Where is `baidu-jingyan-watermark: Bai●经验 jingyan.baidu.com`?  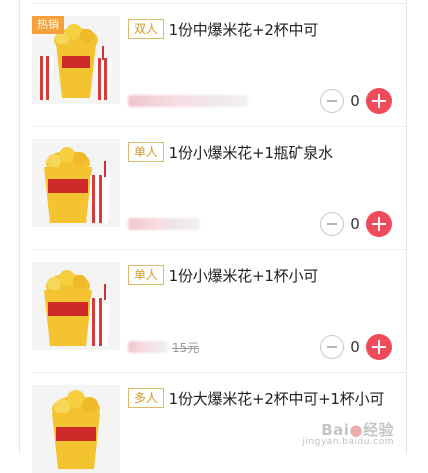
baidu-jingyan-watermark: Bai●经验 jingyan.baidu.com is located at coordinates (348, 434).